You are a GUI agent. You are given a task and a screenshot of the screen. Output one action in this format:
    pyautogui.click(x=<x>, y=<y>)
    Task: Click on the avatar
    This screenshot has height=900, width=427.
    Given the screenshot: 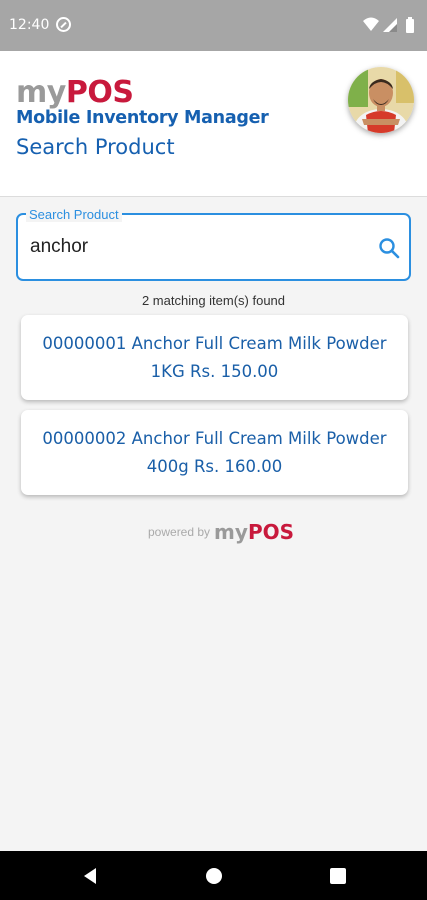 What is the action you would take?
    pyautogui.click(x=381, y=100)
    